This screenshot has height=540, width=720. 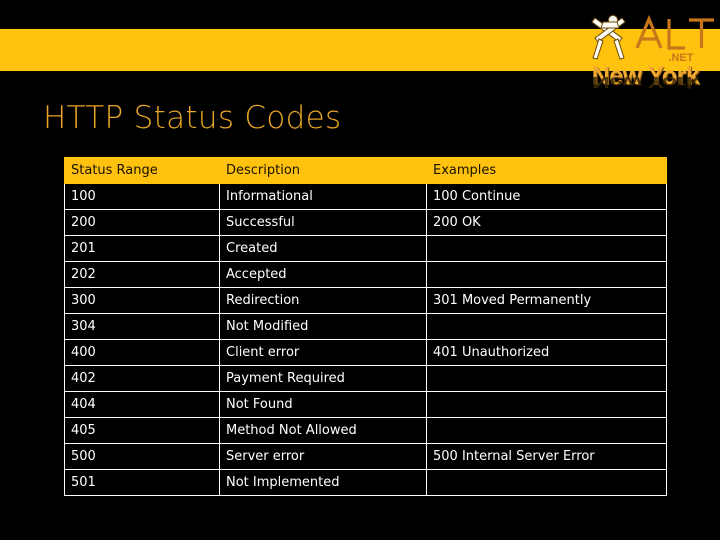 What do you see at coordinates (323, 274) in the screenshot?
I see `cell-description: Accepted` at bounding box center [323, 274].